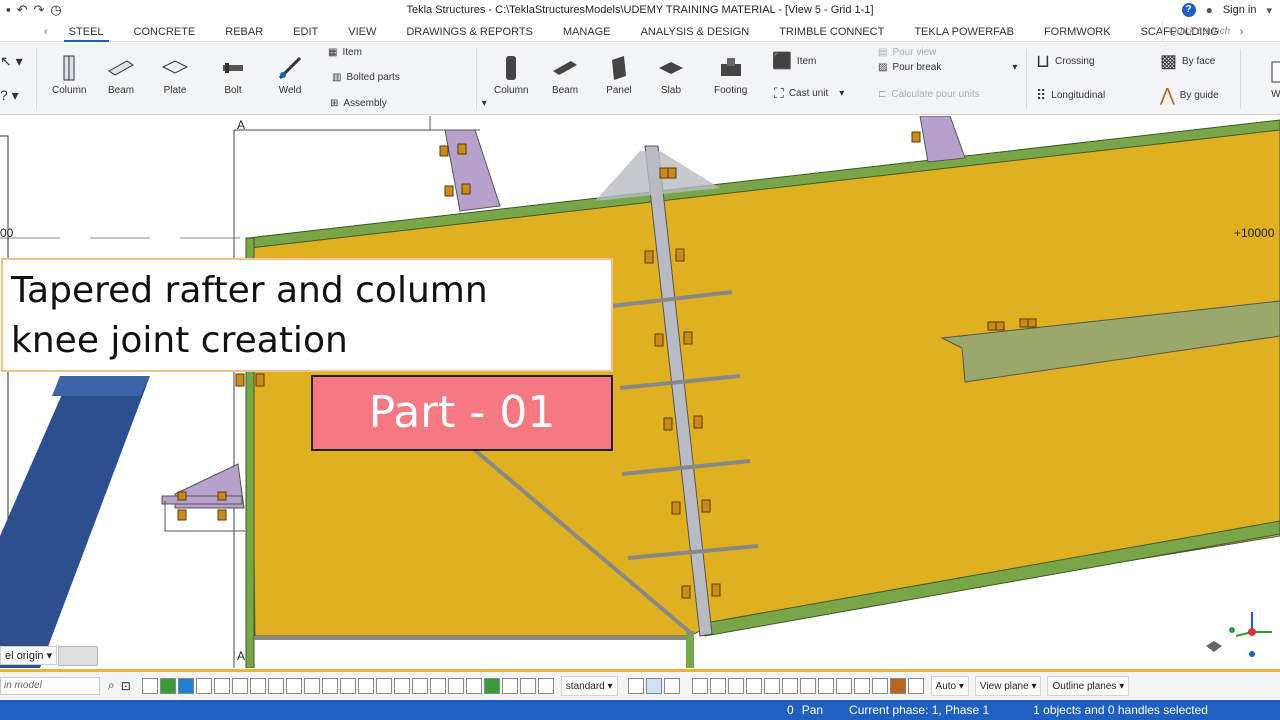 The height and width of the screenshot is (720, 1280). What do you see at coordinates (1070, 95) in the screenshot?
I see `longitudinal-button: ⠿ Longitudinal` at bounding box center [1070, 95].